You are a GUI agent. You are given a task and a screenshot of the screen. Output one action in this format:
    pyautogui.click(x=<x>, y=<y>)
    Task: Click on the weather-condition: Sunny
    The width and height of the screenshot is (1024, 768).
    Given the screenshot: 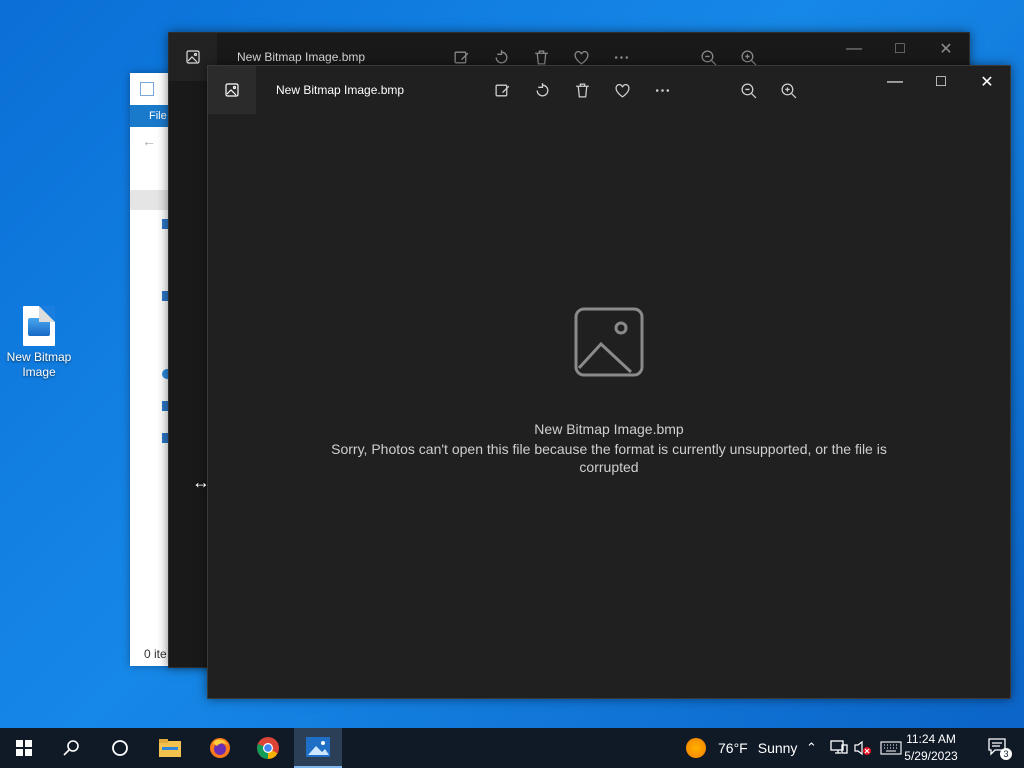 What is the action you would take?
    pyautogui.click(x=777, y=748)
    